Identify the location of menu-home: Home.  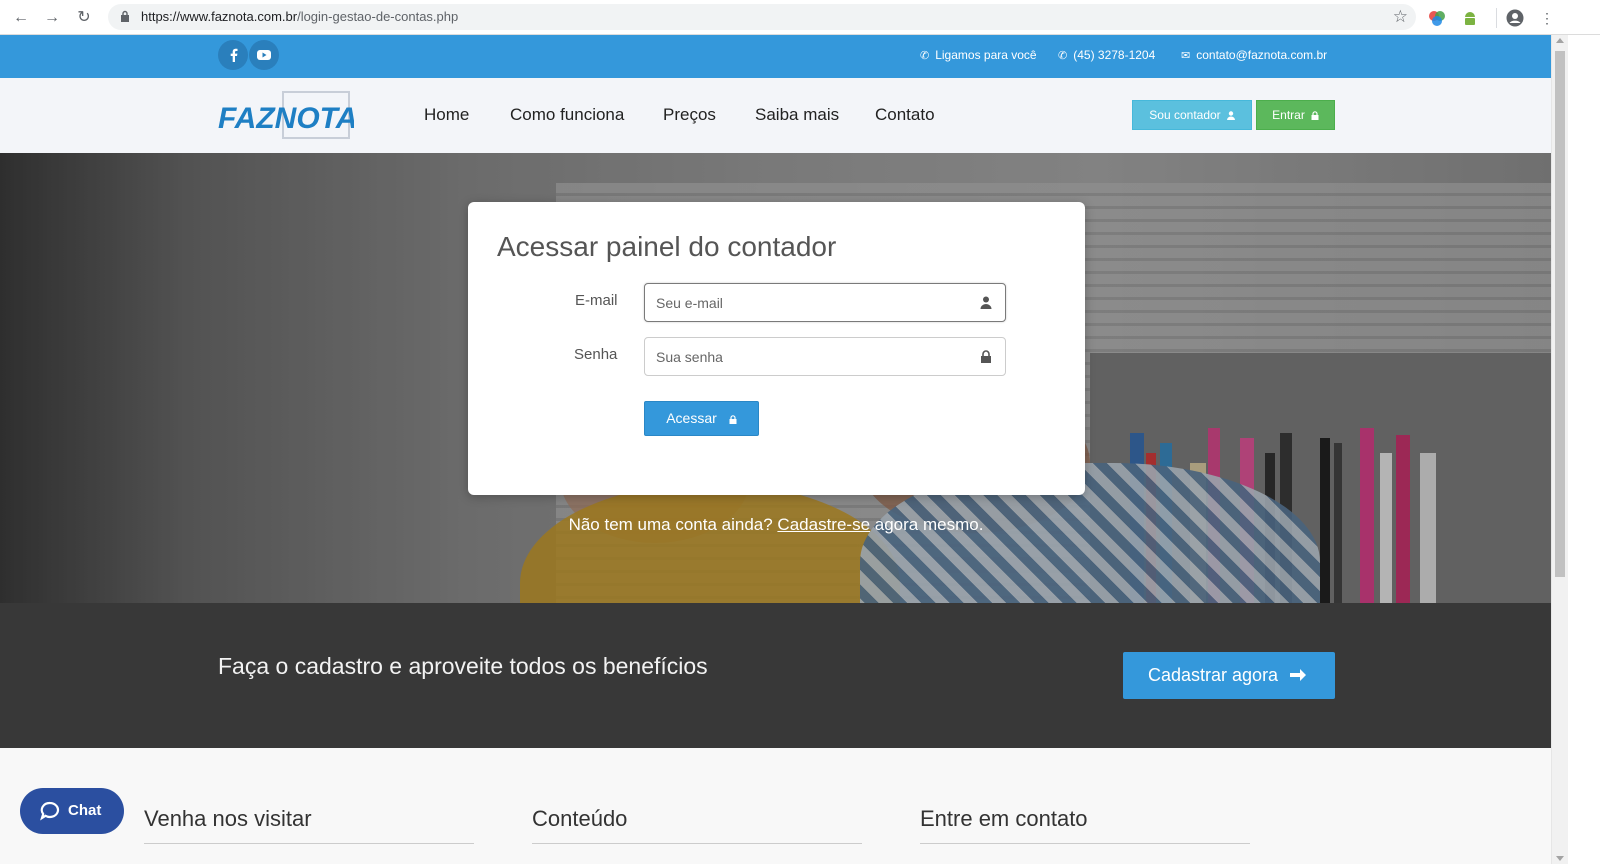
(446, 115).